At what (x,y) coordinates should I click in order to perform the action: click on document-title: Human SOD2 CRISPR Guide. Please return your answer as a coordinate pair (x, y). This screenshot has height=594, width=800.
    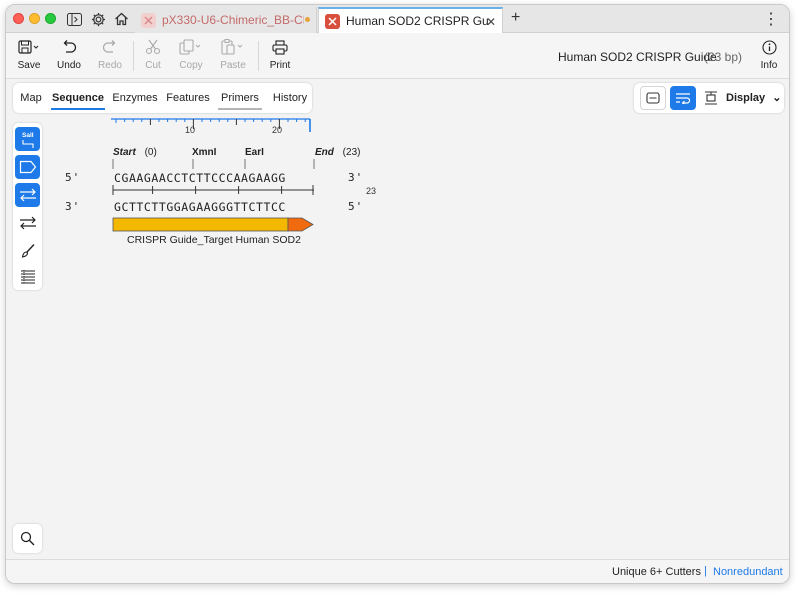
    Looking at the image, I should click on (637, 57).